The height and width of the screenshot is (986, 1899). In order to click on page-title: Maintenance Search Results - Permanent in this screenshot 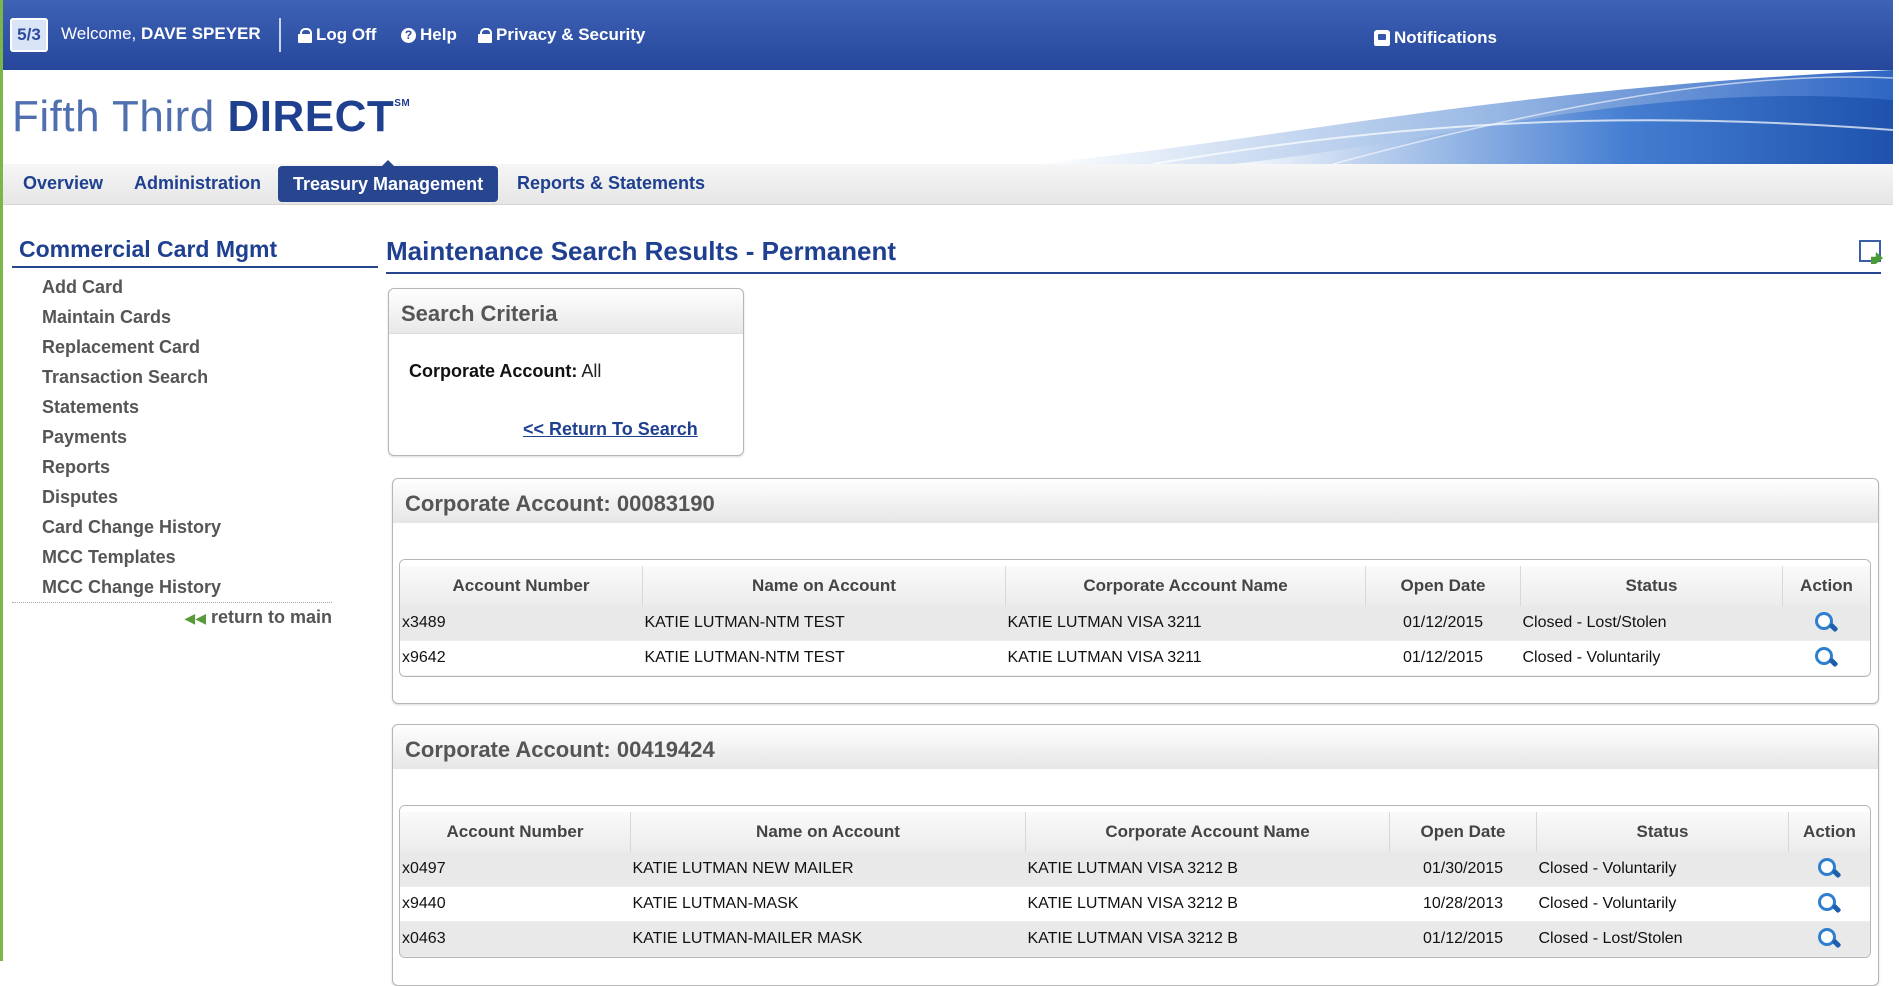, I will do `click(1133, 255)`.